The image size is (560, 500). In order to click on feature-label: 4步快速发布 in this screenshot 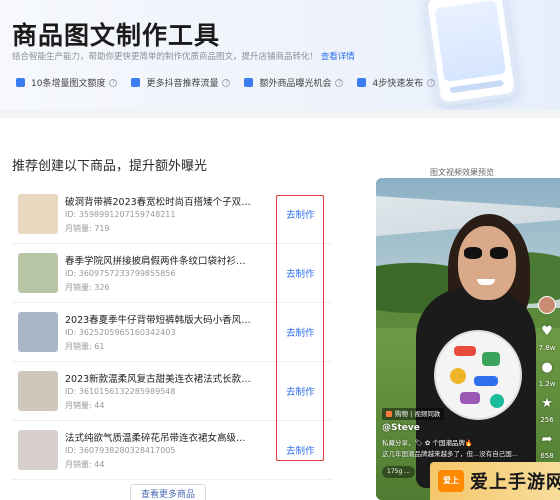, I will do `click(398, 84)`.